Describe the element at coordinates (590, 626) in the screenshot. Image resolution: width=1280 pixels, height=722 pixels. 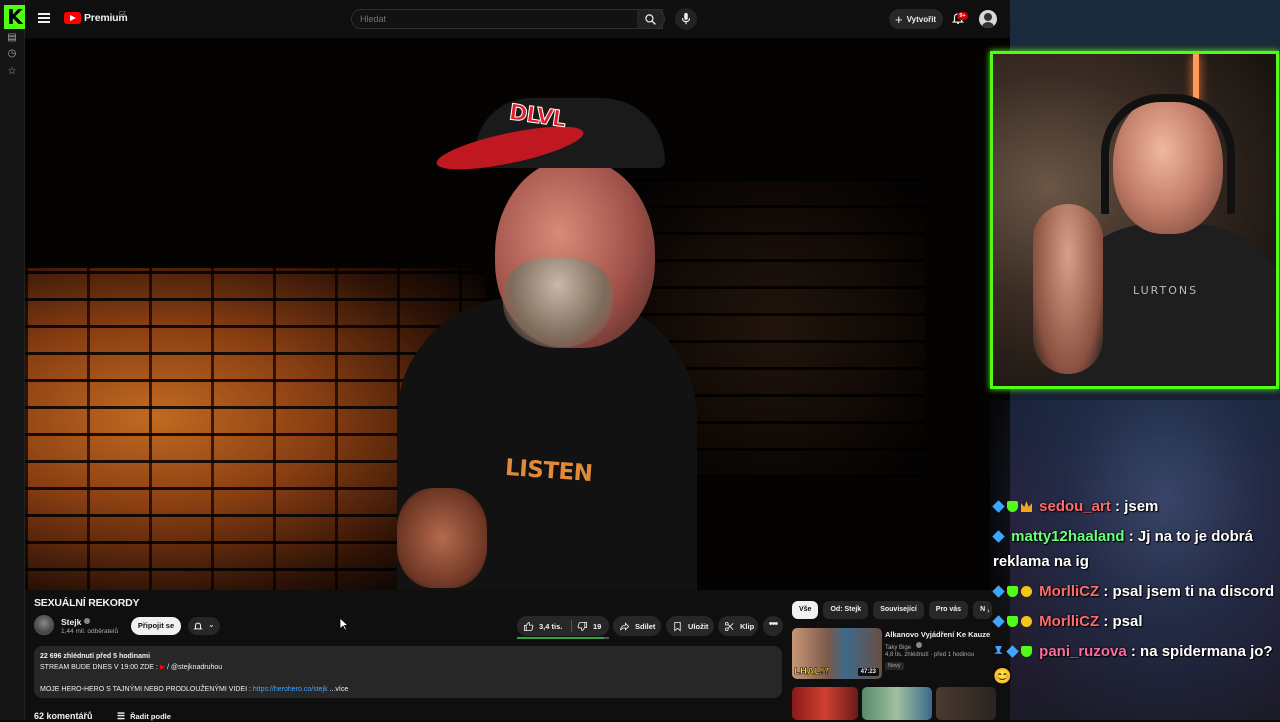
I see `dislike-button: 19` at that location.